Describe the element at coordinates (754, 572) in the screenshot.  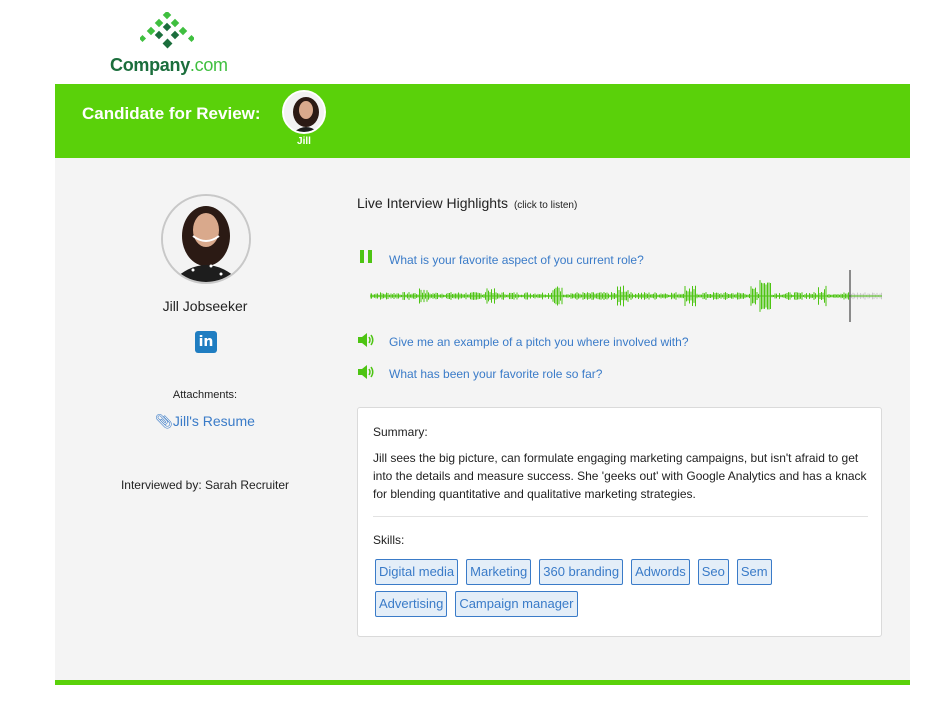
I see `skill-tag: Sem` at that location.